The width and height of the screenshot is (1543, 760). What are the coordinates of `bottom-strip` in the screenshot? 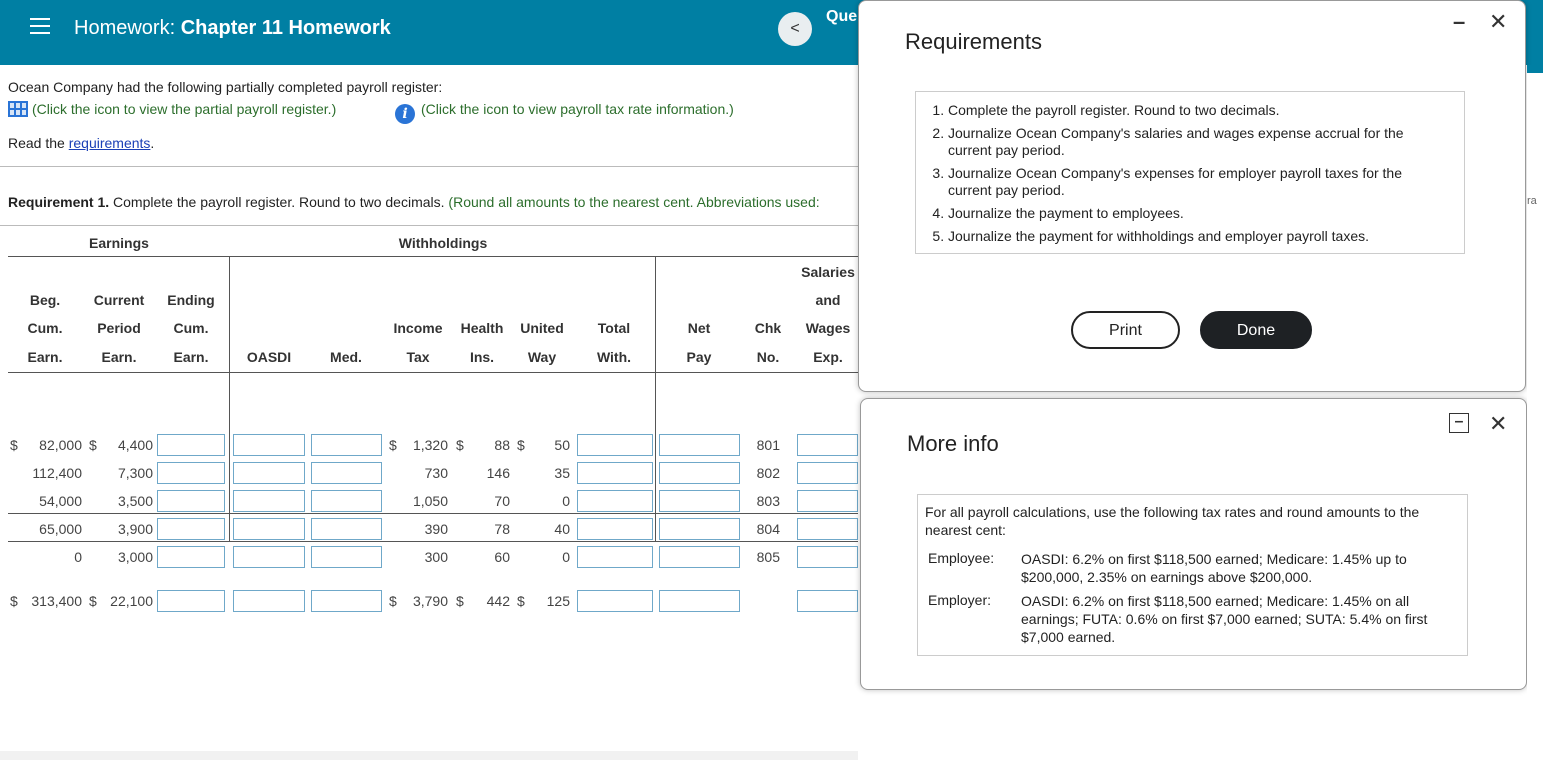 It's located at (429, 755).